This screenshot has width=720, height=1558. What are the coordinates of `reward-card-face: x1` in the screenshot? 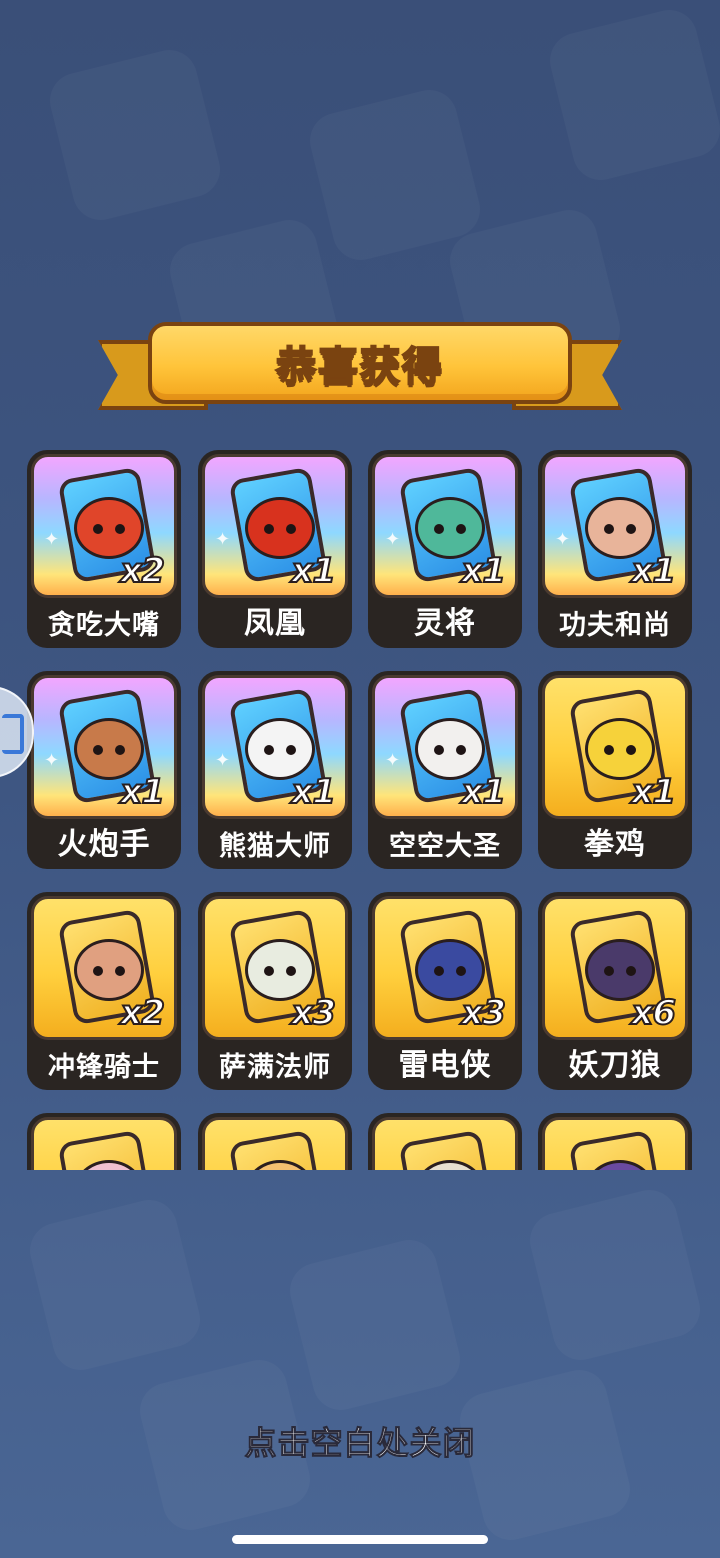 It's located at (615, 747).